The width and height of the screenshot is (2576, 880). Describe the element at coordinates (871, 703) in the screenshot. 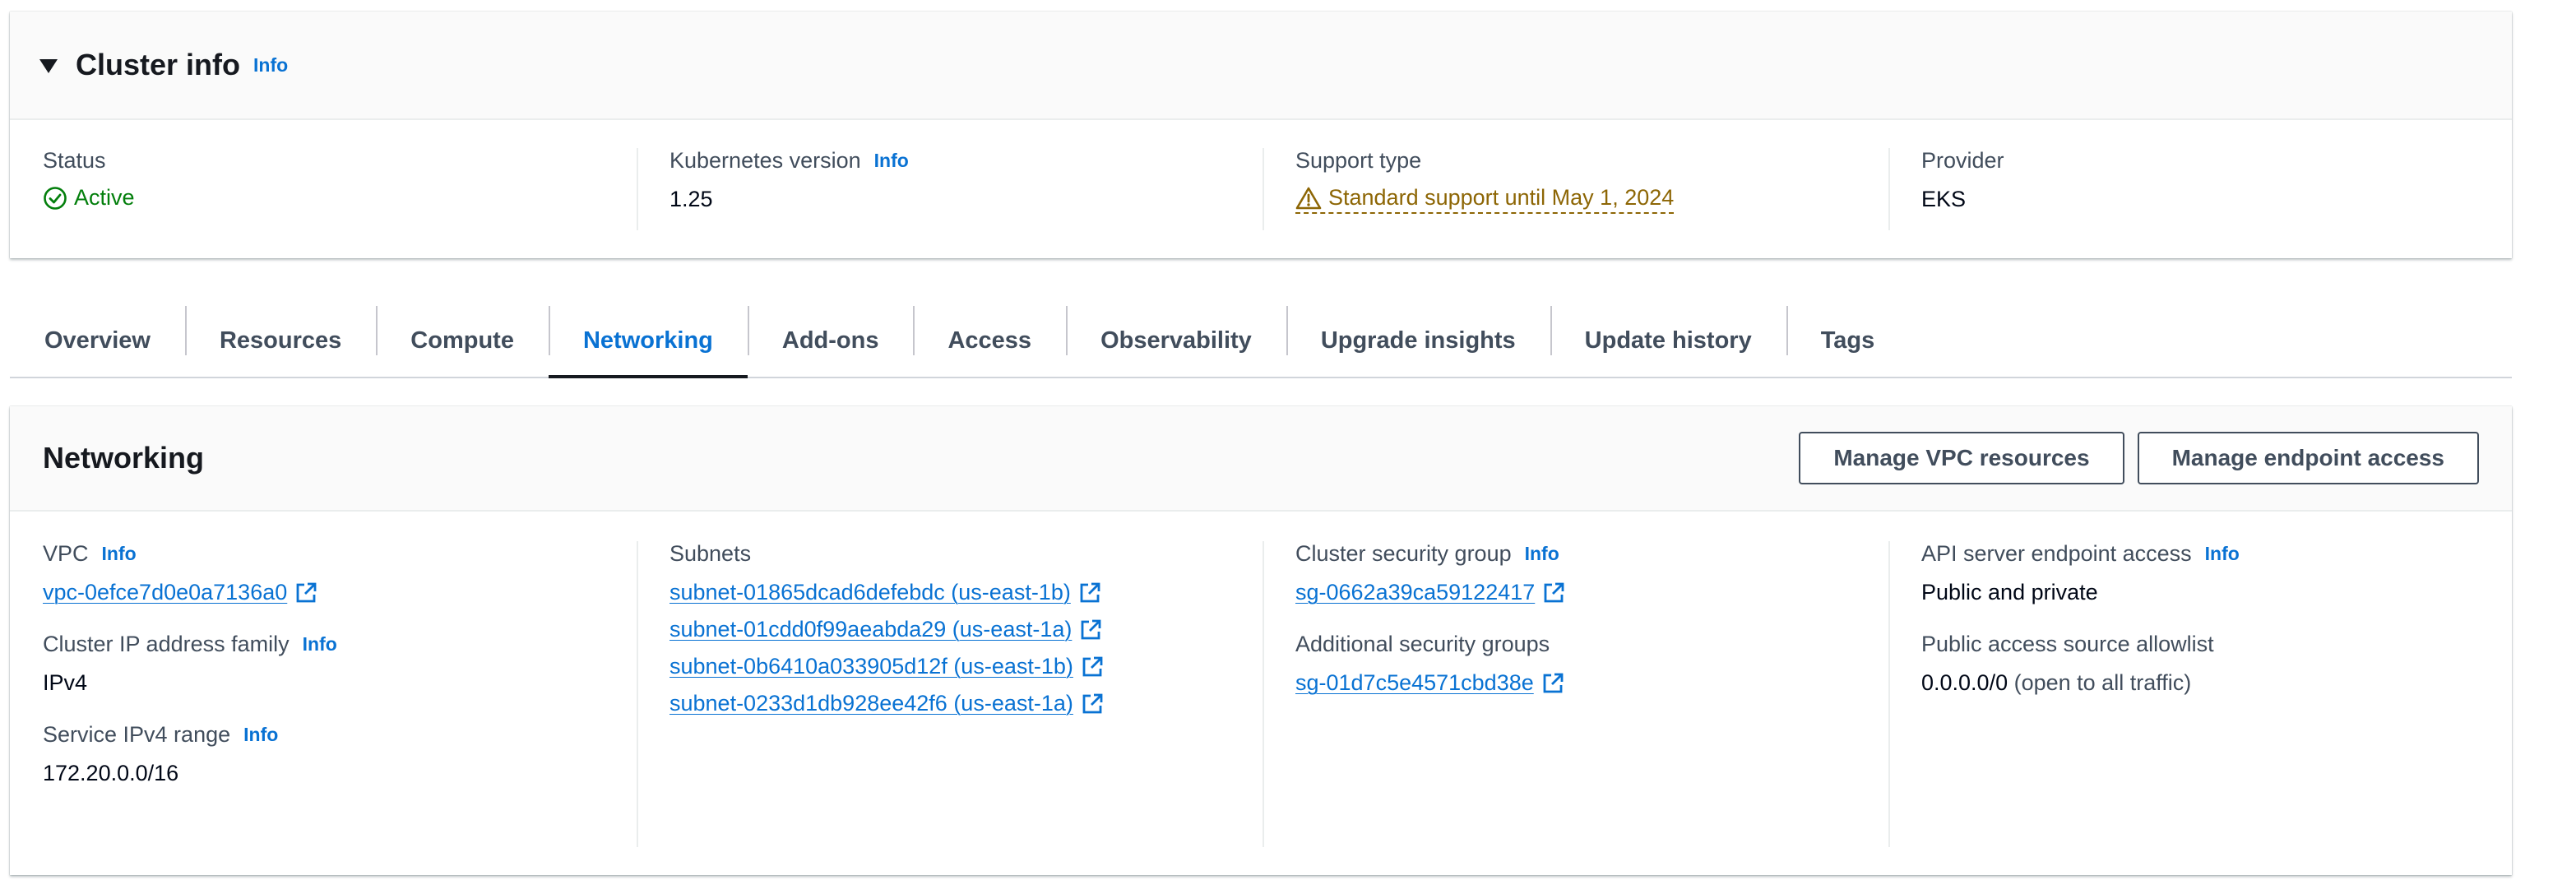

I see `subnet-link-text: subnet-0233d1db928ee42f6 (us-east-1a)` at that location.